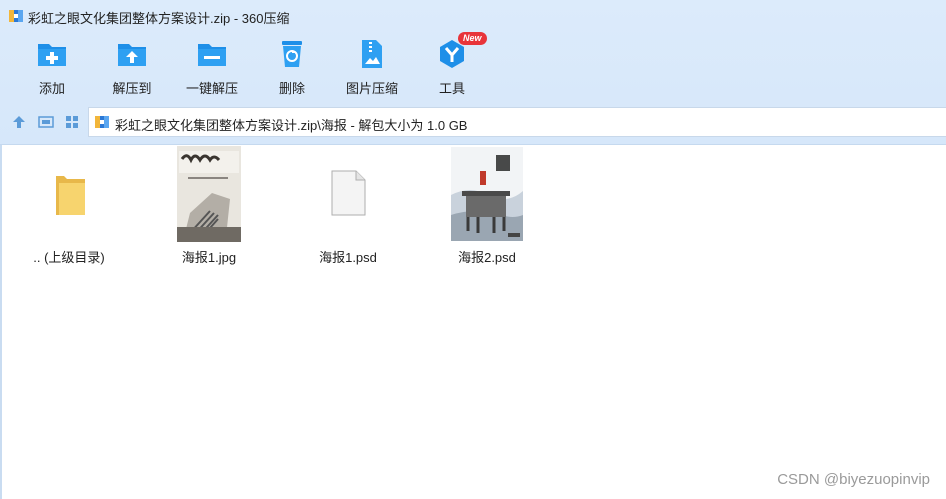  Describe the element at coordinates (102, 122) in the screenshot. I see `archive-icon` at that location.